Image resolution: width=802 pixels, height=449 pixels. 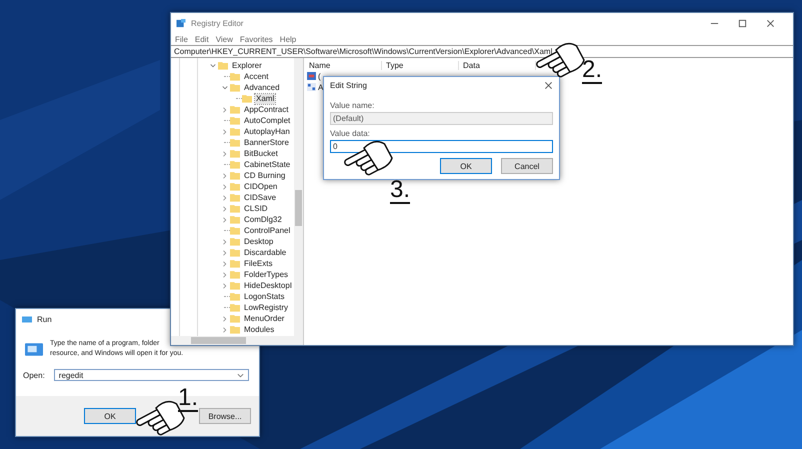 What do you see at coordinates (265, 99) in the screenshot?
I see `tree-item: Xaml` at bounding box center [265, 99].